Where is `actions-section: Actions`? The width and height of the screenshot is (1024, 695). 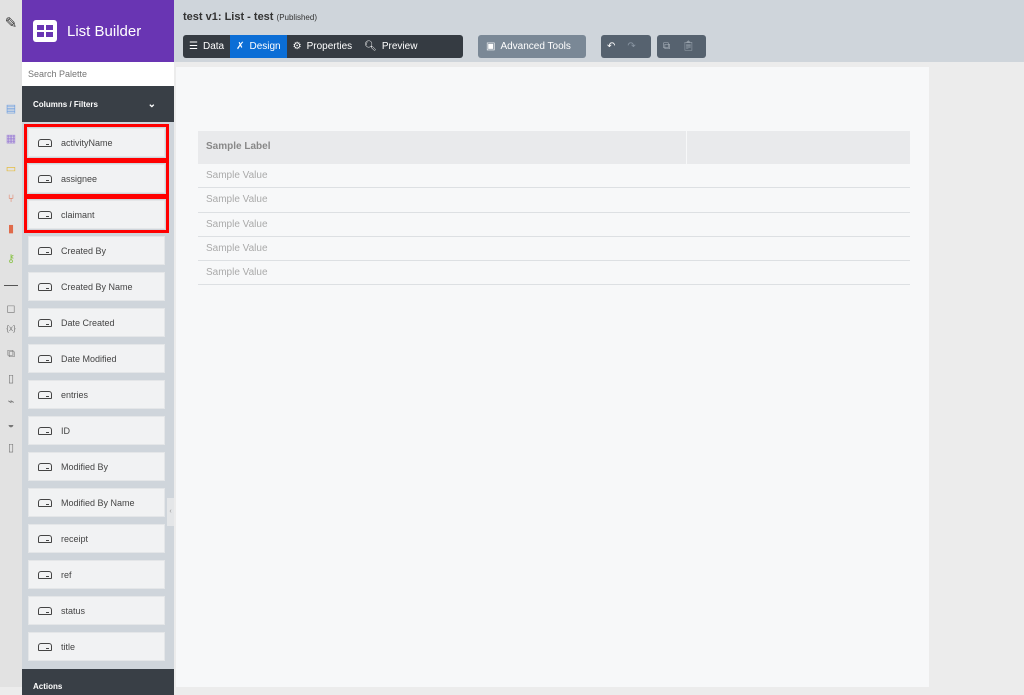
actions-section: Actions is located at coordinates (98, 682).